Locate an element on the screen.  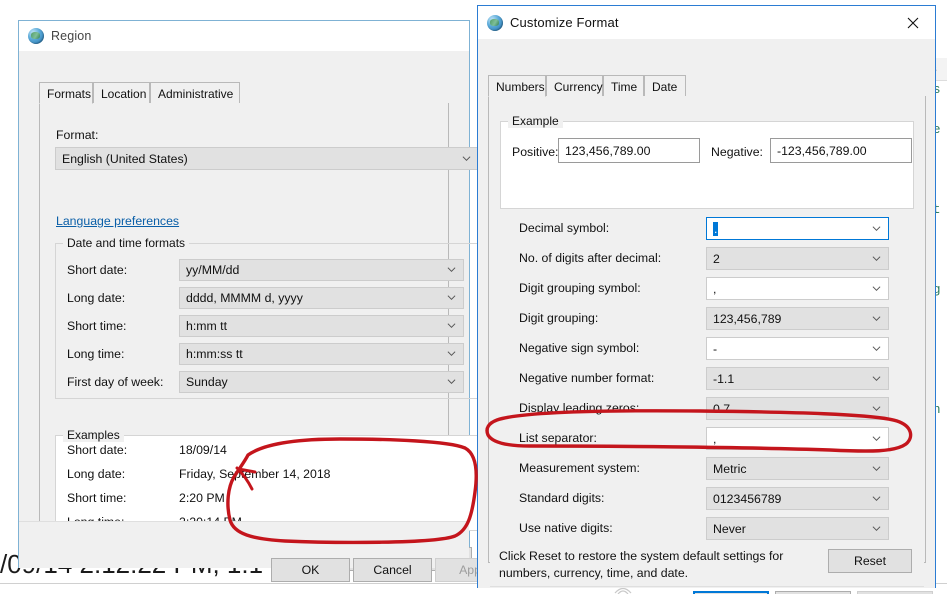
negative-sign-symbol-label: Negative sign symbol: is located at coordinates (579, 348).